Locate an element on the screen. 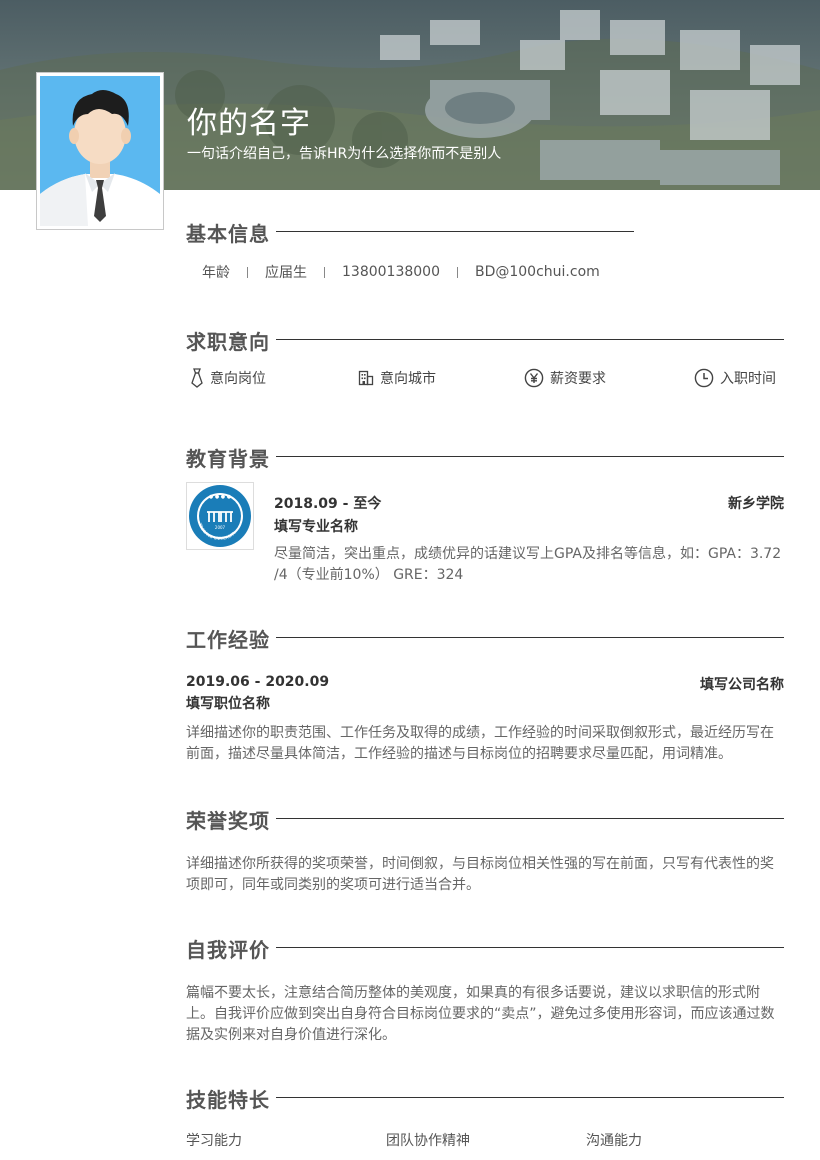 This screenshot has height=1160, width=820. section-title: 技能特长 is located at coordinates (228, 1100).